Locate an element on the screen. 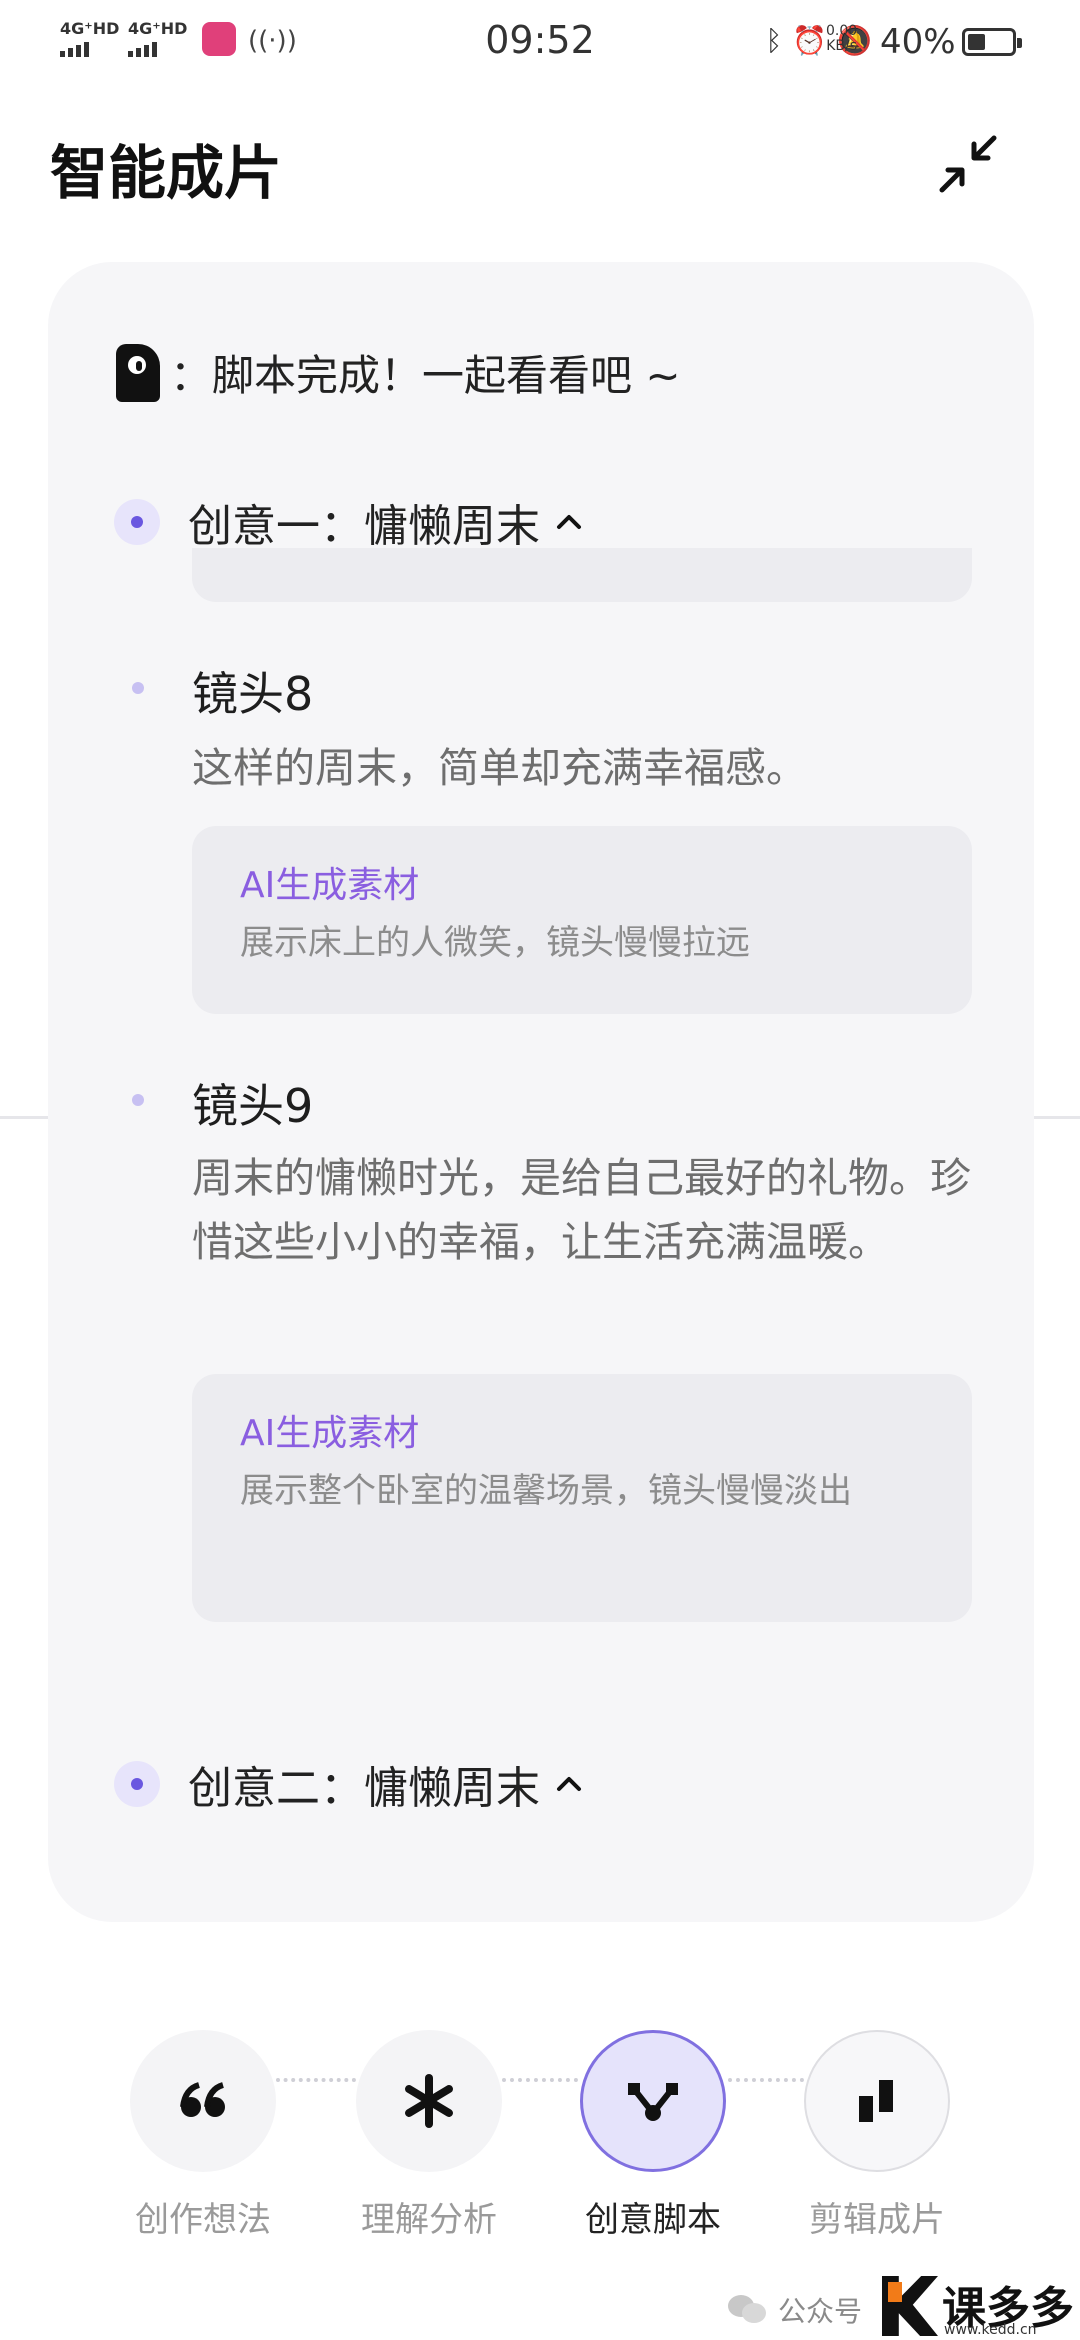 Image resolution: width=1080 pixels, height=2340 pixels. battery-percent: 40% is located at coordinates (918, 42).